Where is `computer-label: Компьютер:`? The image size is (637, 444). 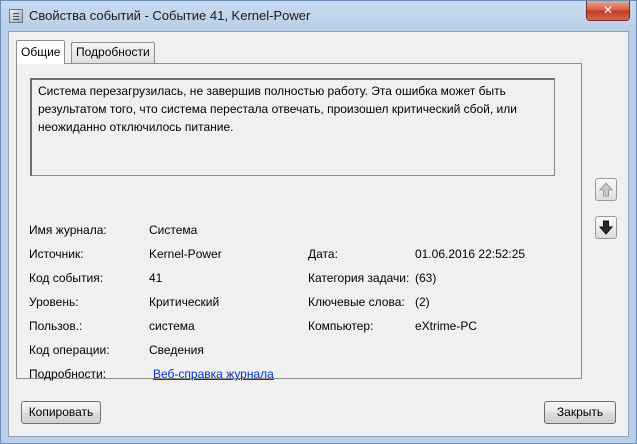
computer-label: Компьютер: is located at coordinates (341, 326).